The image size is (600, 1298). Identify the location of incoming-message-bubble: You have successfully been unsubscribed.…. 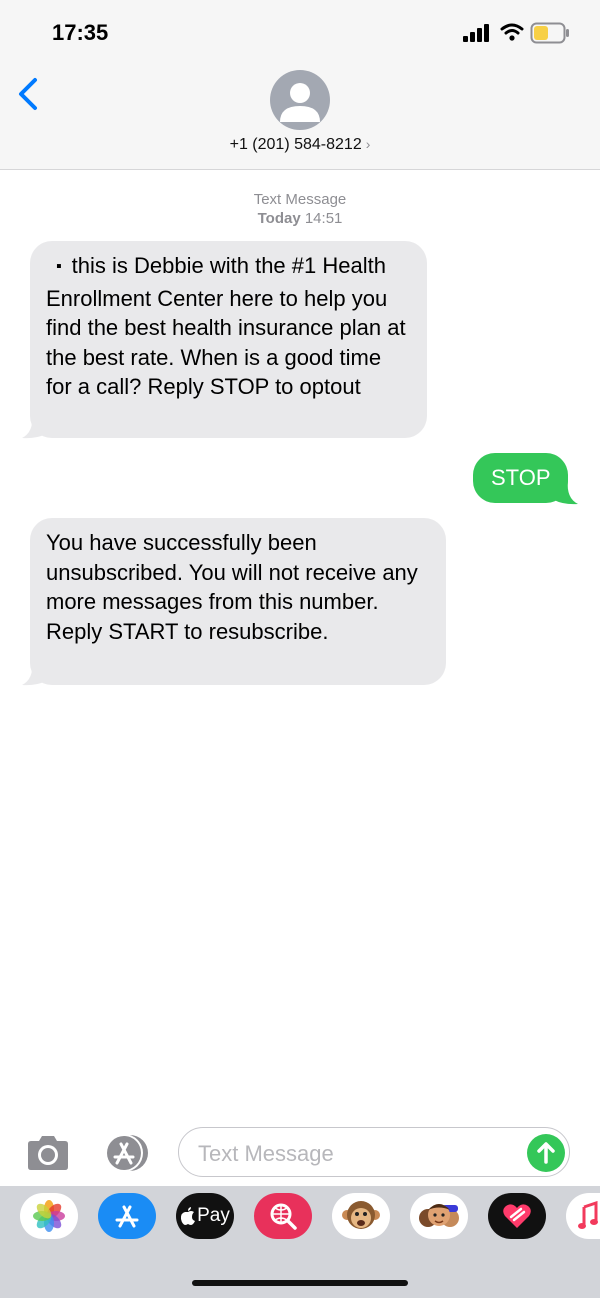
(238, 601).